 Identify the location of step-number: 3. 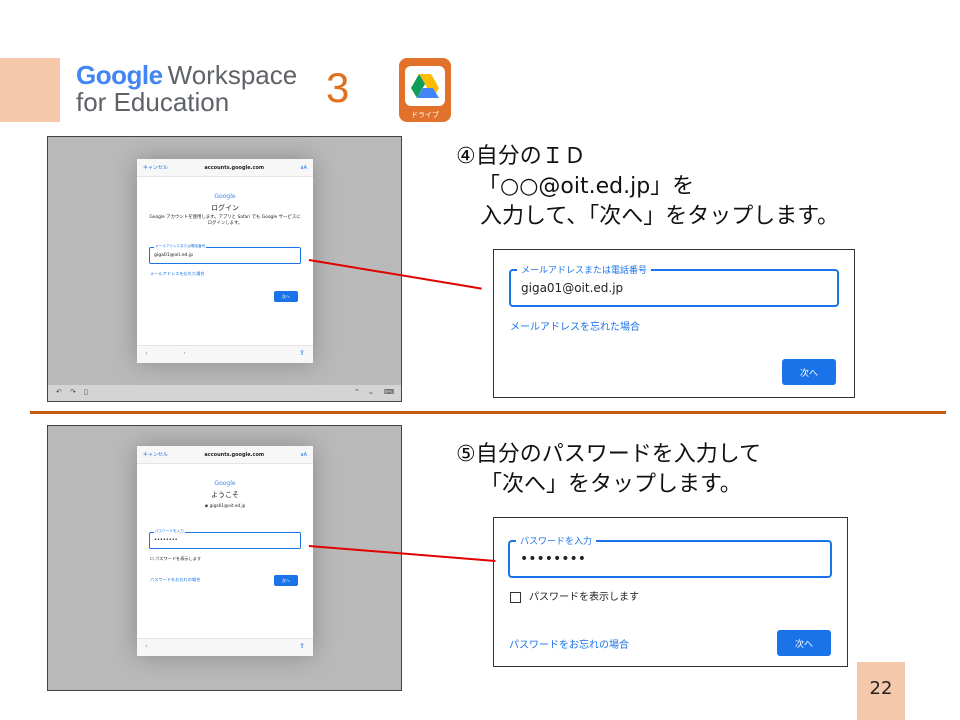
(338, 87).